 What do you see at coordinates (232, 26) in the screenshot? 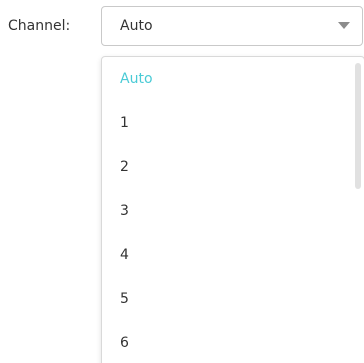
I see `channel-select: Auto` at bounding box center [232, 26].